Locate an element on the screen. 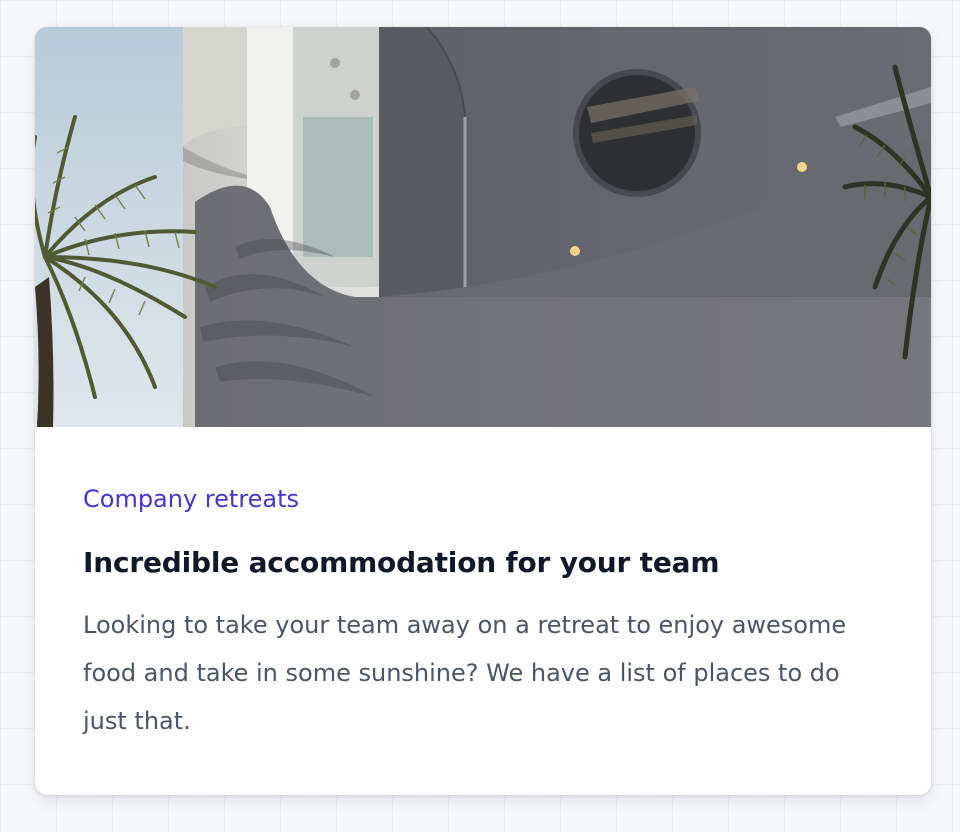 The height and width of the screenshot is (832, 960). category-label: Company retreats is located at coordinates (473, 499).